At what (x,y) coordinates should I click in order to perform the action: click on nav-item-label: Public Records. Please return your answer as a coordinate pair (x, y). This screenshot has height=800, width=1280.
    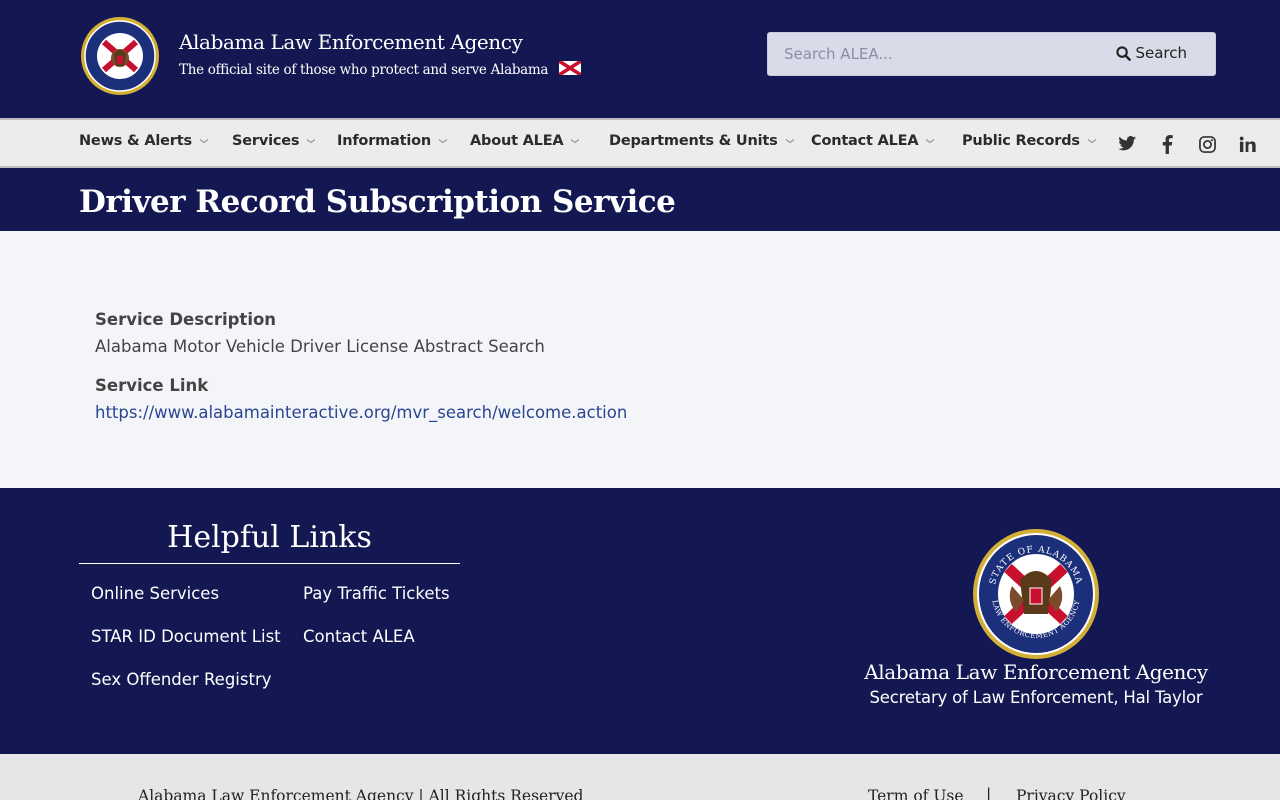
    Looking at the image, I should click on (1021, 141).